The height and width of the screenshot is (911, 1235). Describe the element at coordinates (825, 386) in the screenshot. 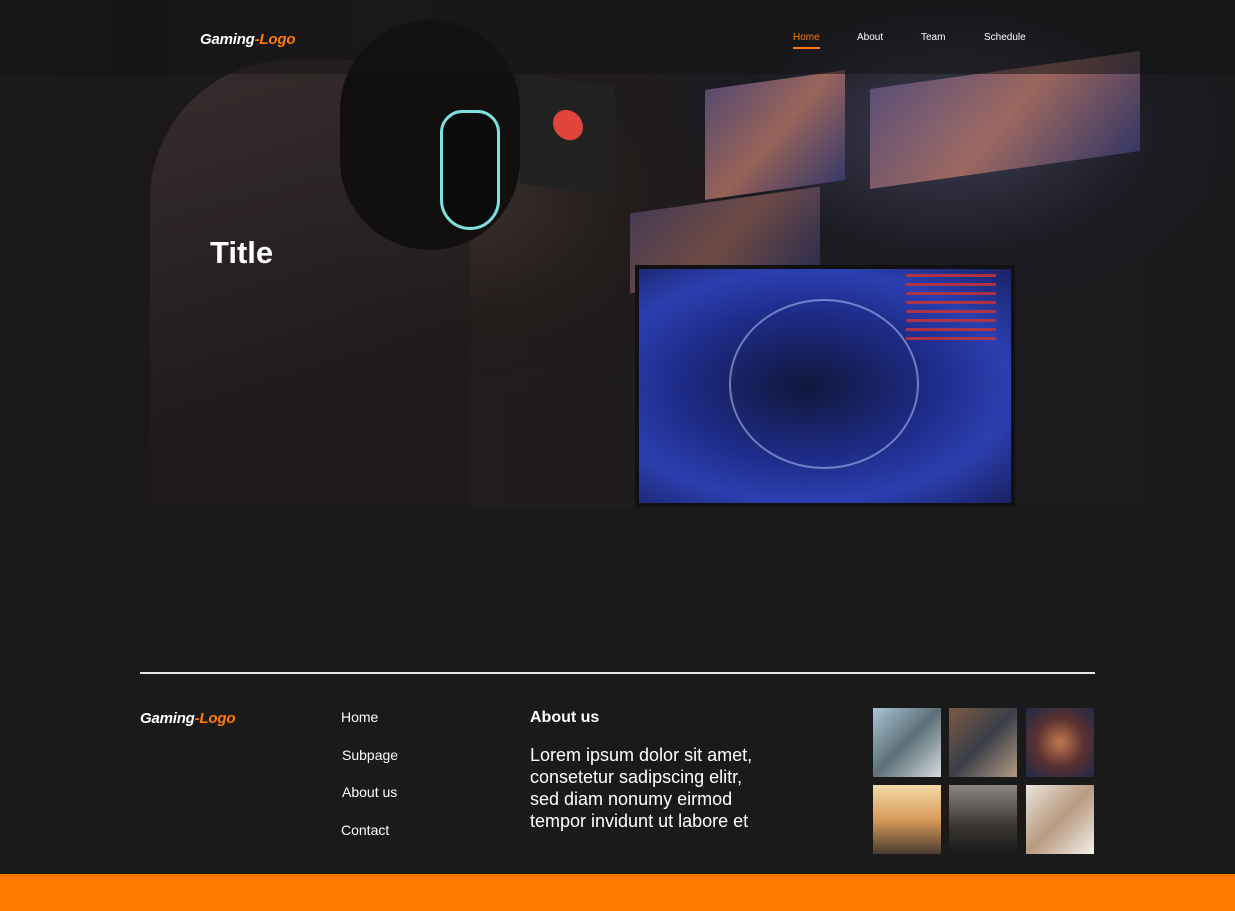

I see `game-screen` at that location.